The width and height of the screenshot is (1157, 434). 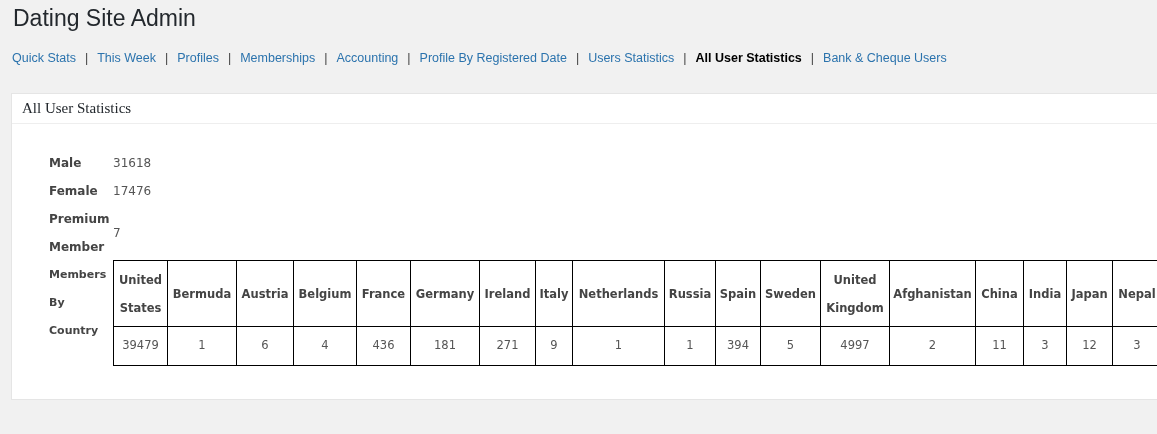 What do you see at coordinates (265, 293) in the screenshot?
I see `column-header: Austria` at bounding box center [265, 293].